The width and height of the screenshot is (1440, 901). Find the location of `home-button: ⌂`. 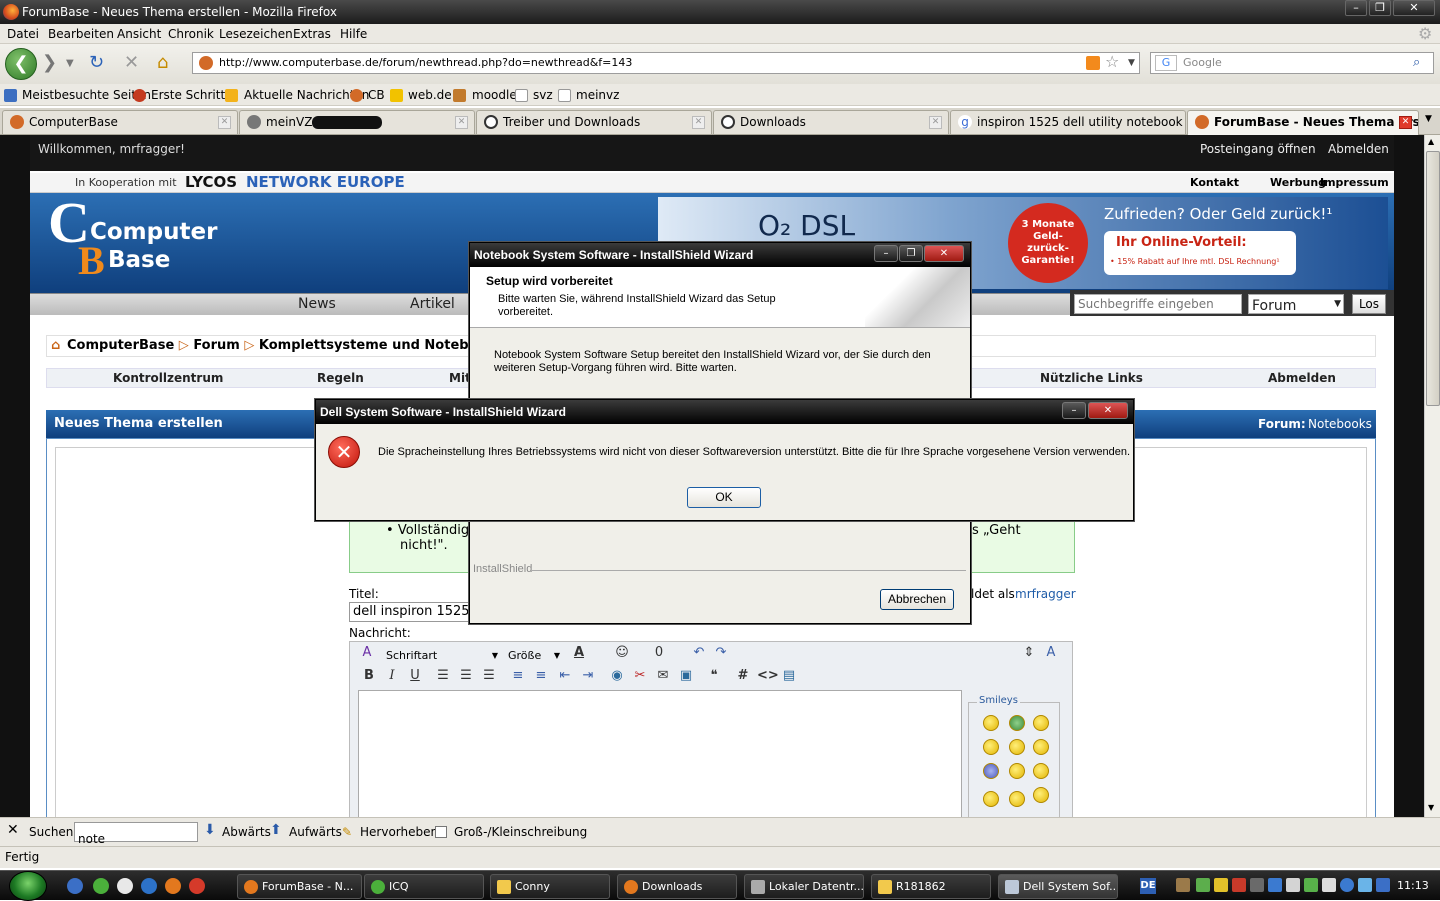

home-button: ⌂ is located at coordinates (162, 62).